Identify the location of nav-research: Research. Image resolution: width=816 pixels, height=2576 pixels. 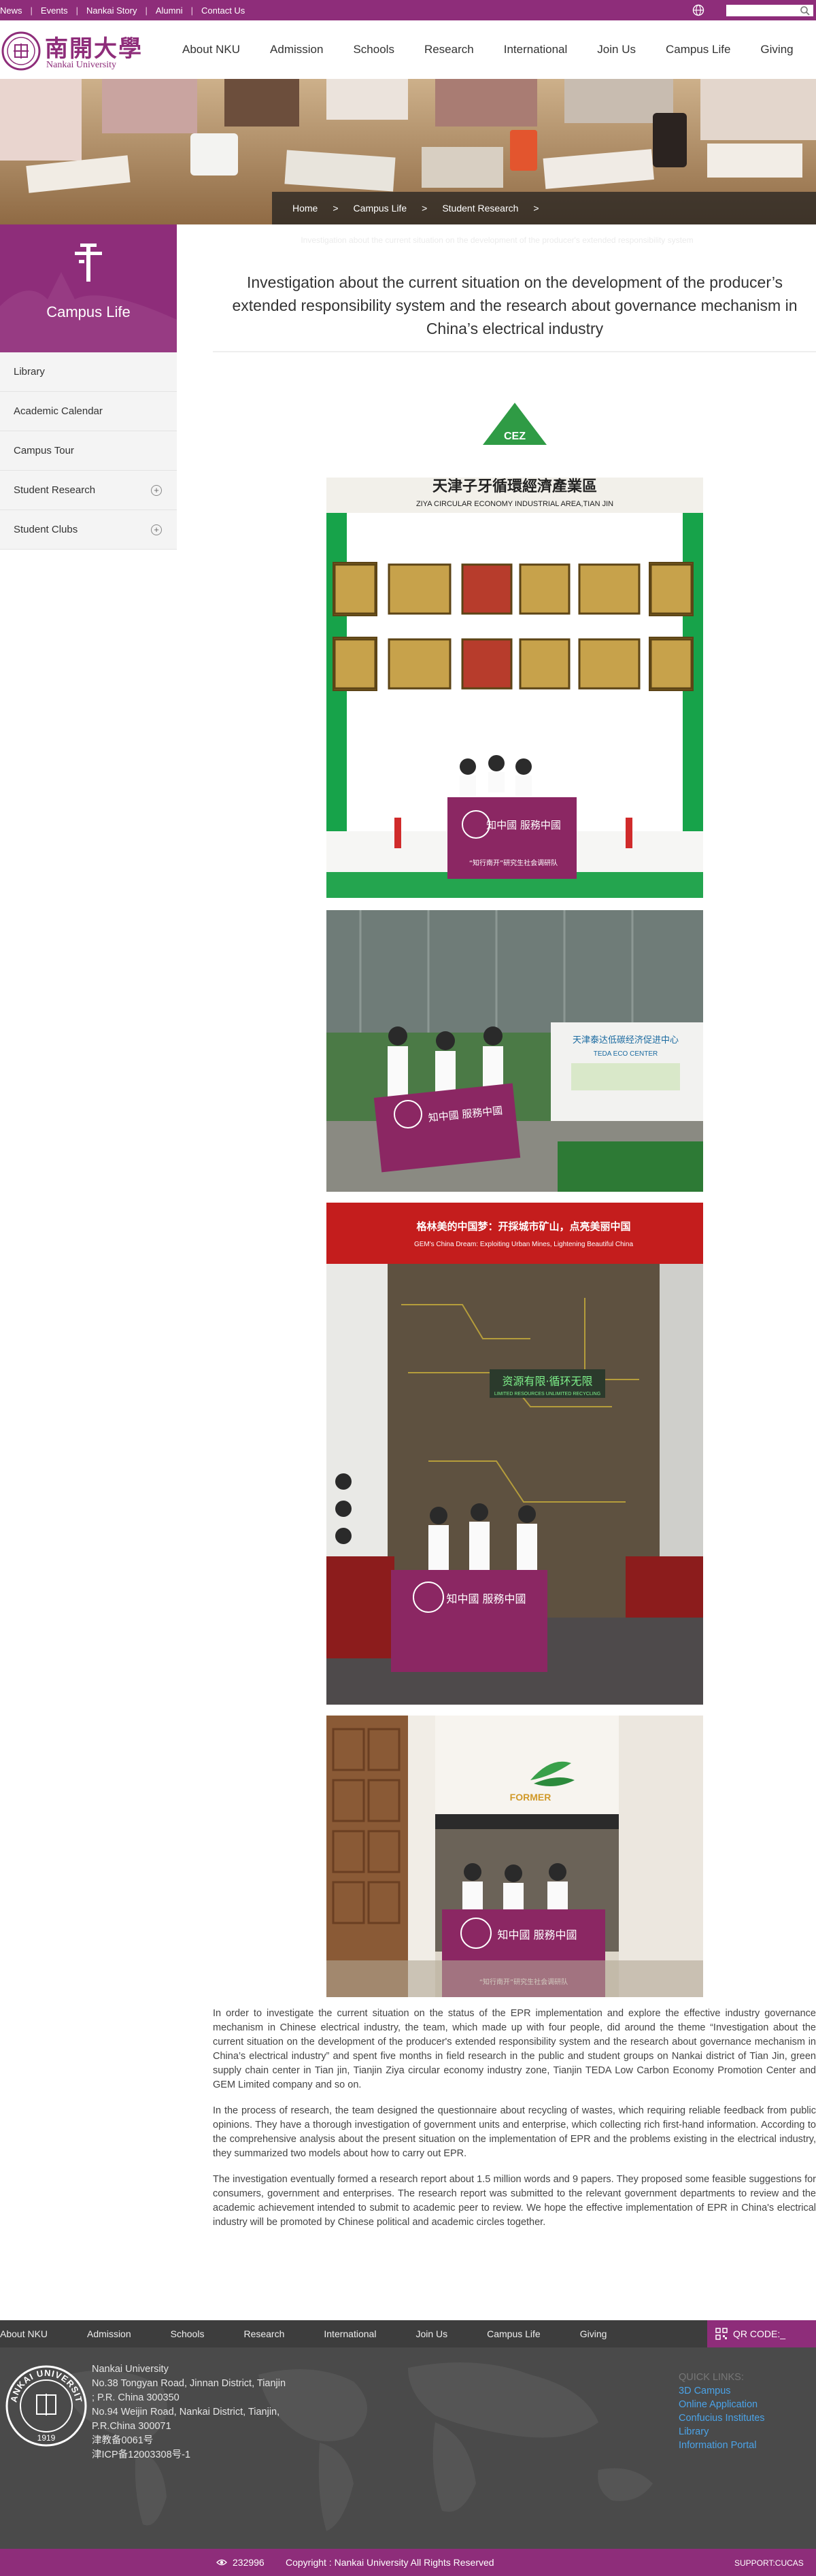
(449, 49).